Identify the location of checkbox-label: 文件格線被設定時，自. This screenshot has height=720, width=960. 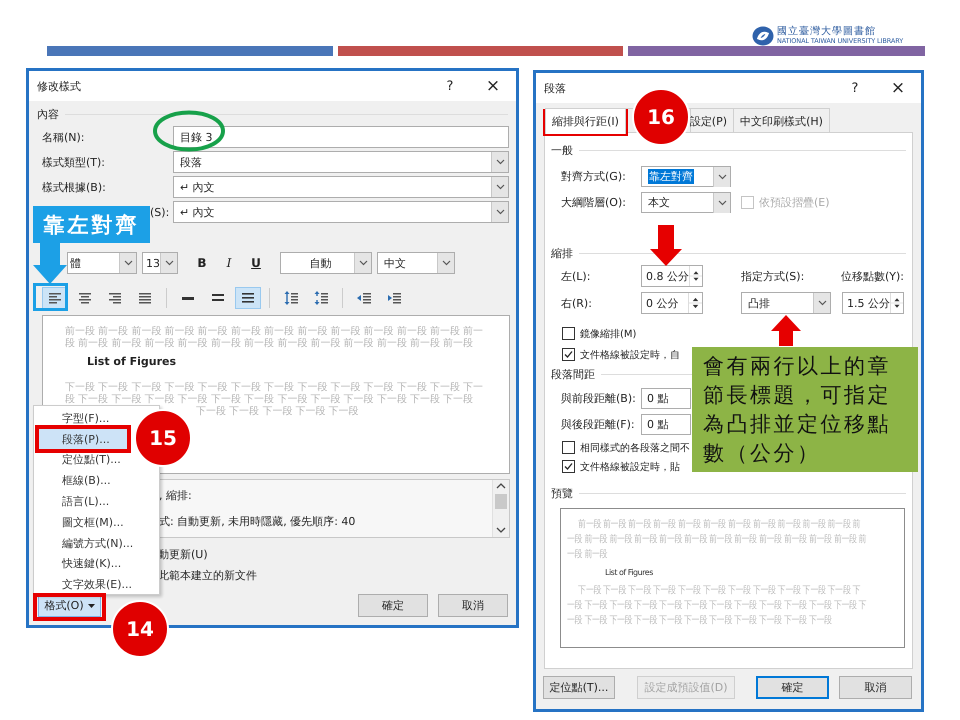
(630, 355).